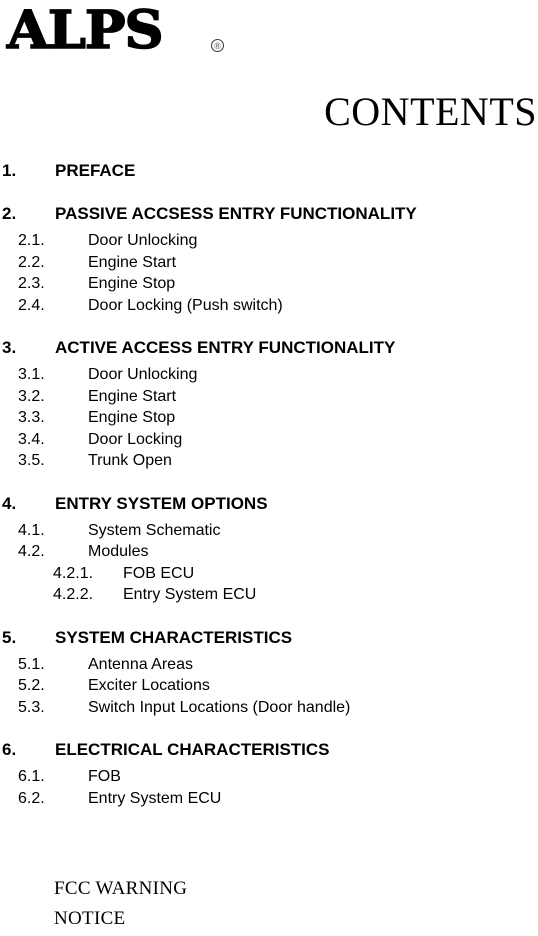 This screenshot has width=538, height=936. Describe the element at coordinates (225, 347) in the screenshot. I see `toc-entry-label: ACTIVE ACCESS ENTRY FUNCTIONALITY` at that location.